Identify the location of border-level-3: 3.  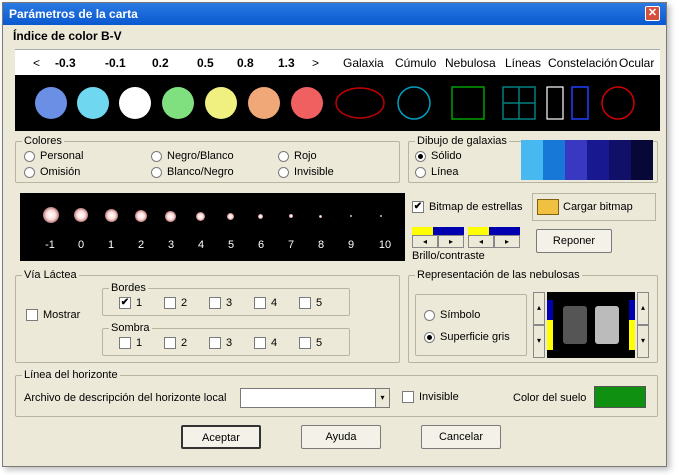
(220, 303).